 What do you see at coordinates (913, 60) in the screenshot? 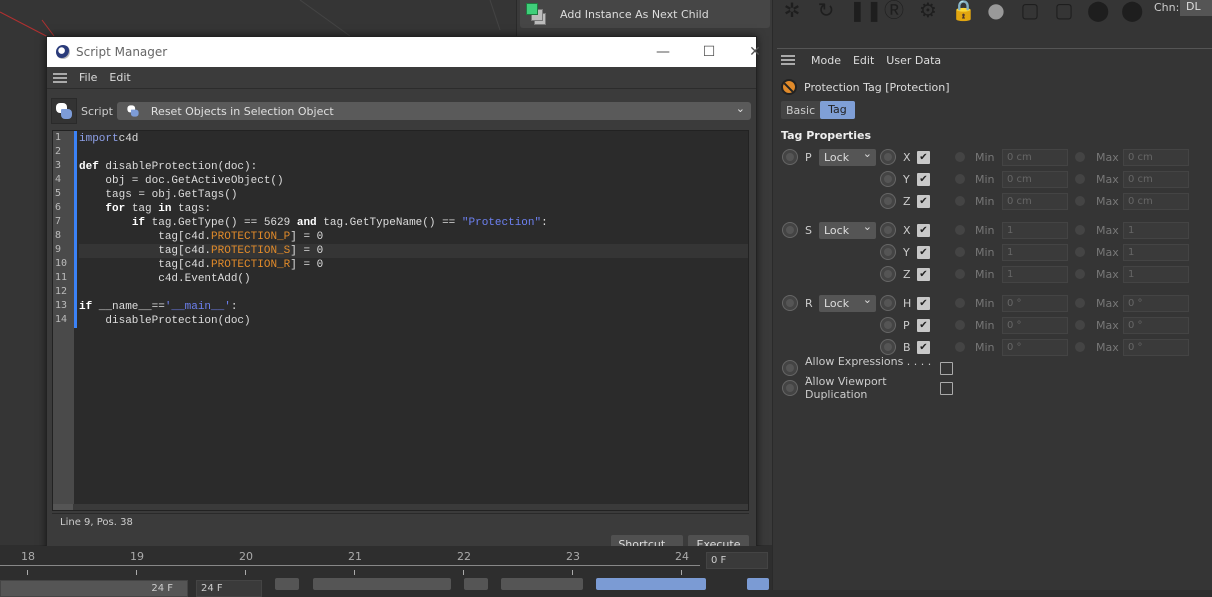
I see `menu-user-data: User Data` at bounding box center [913, 60].